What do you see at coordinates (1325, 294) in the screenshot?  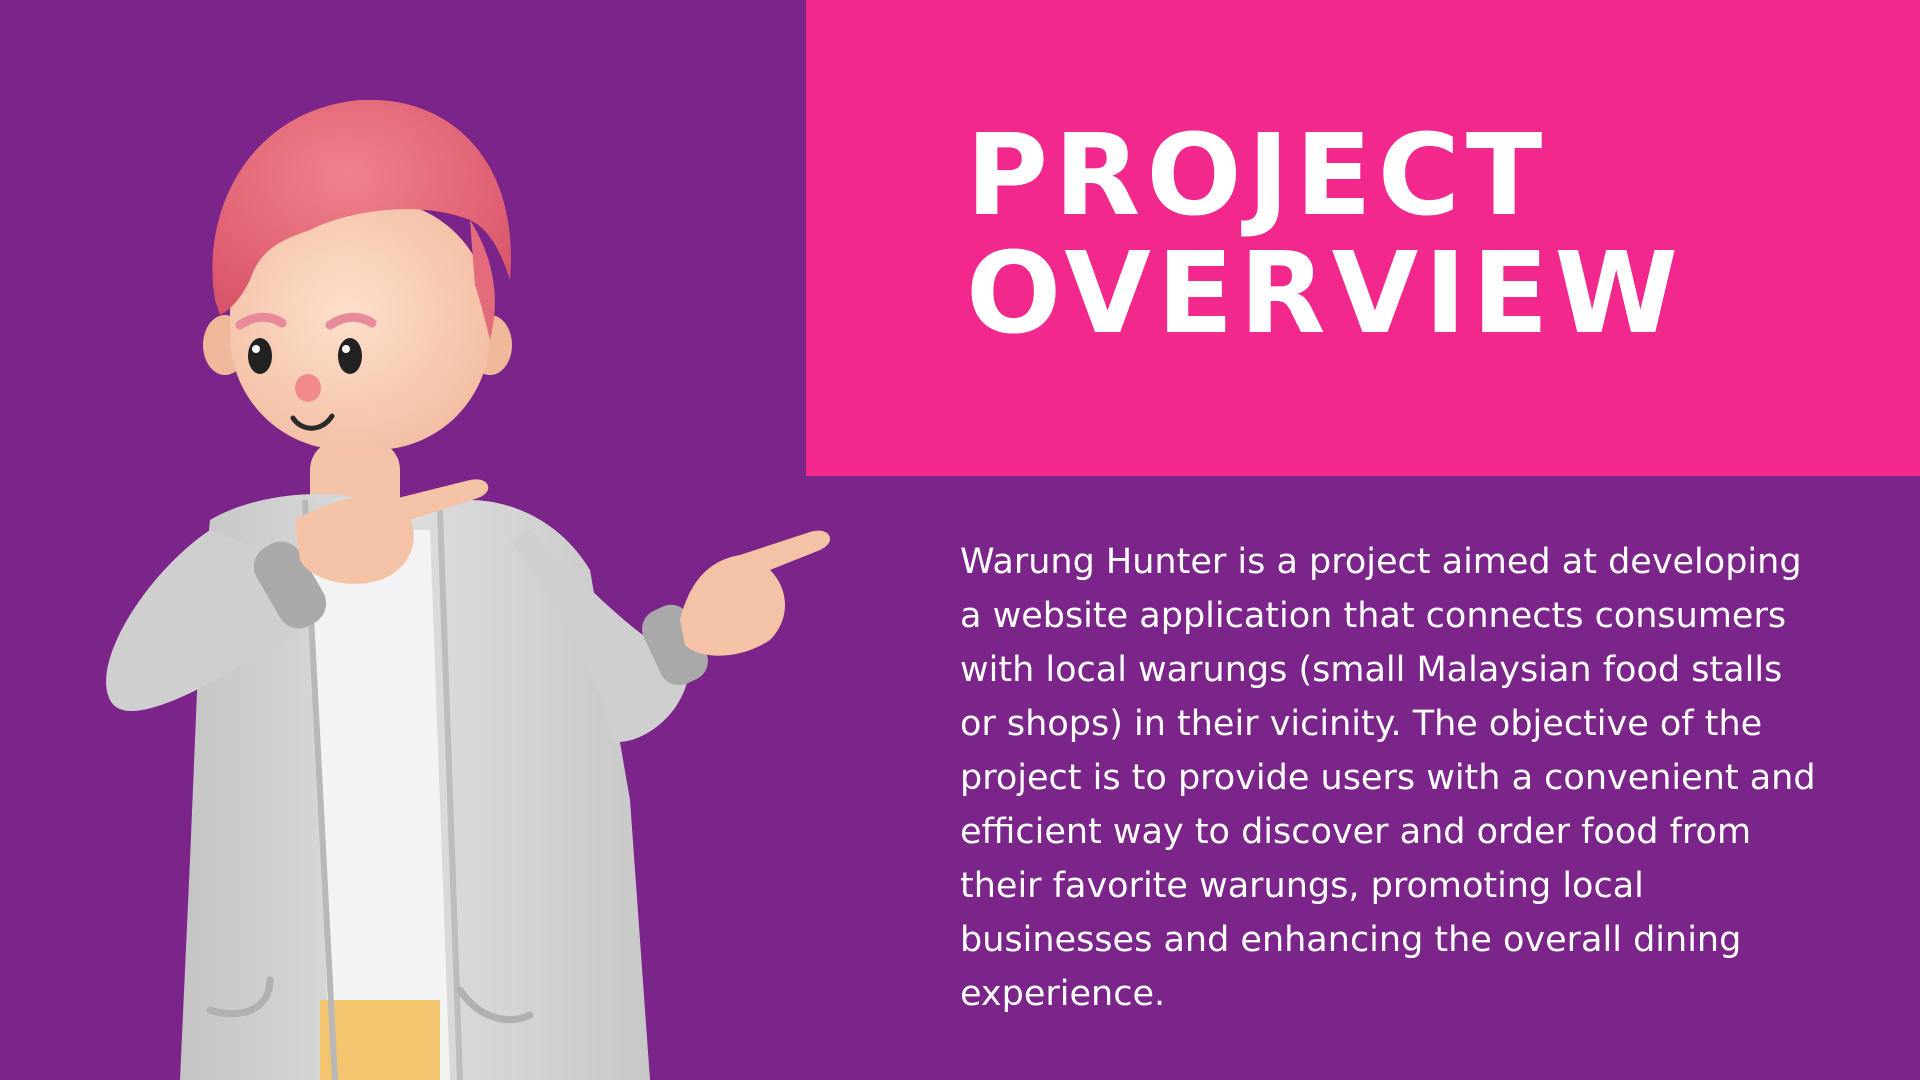 I see `page-title-line-2: OVERVIEW` at bounding box center [1325, 294].